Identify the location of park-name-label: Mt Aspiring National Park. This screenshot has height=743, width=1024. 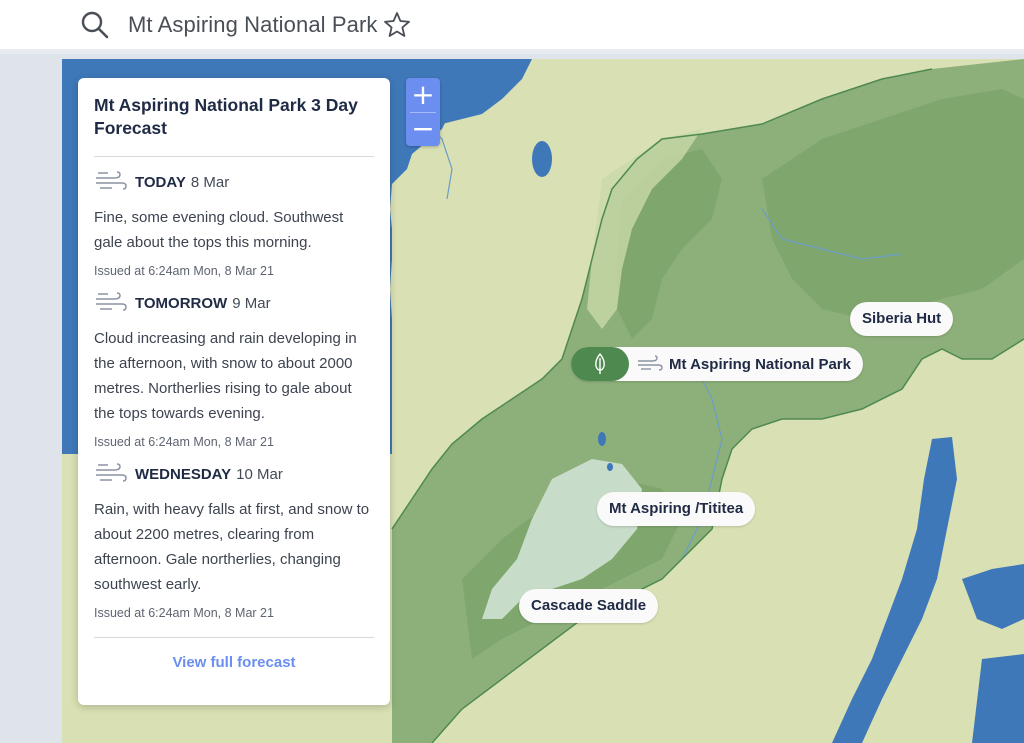
(760, 364).